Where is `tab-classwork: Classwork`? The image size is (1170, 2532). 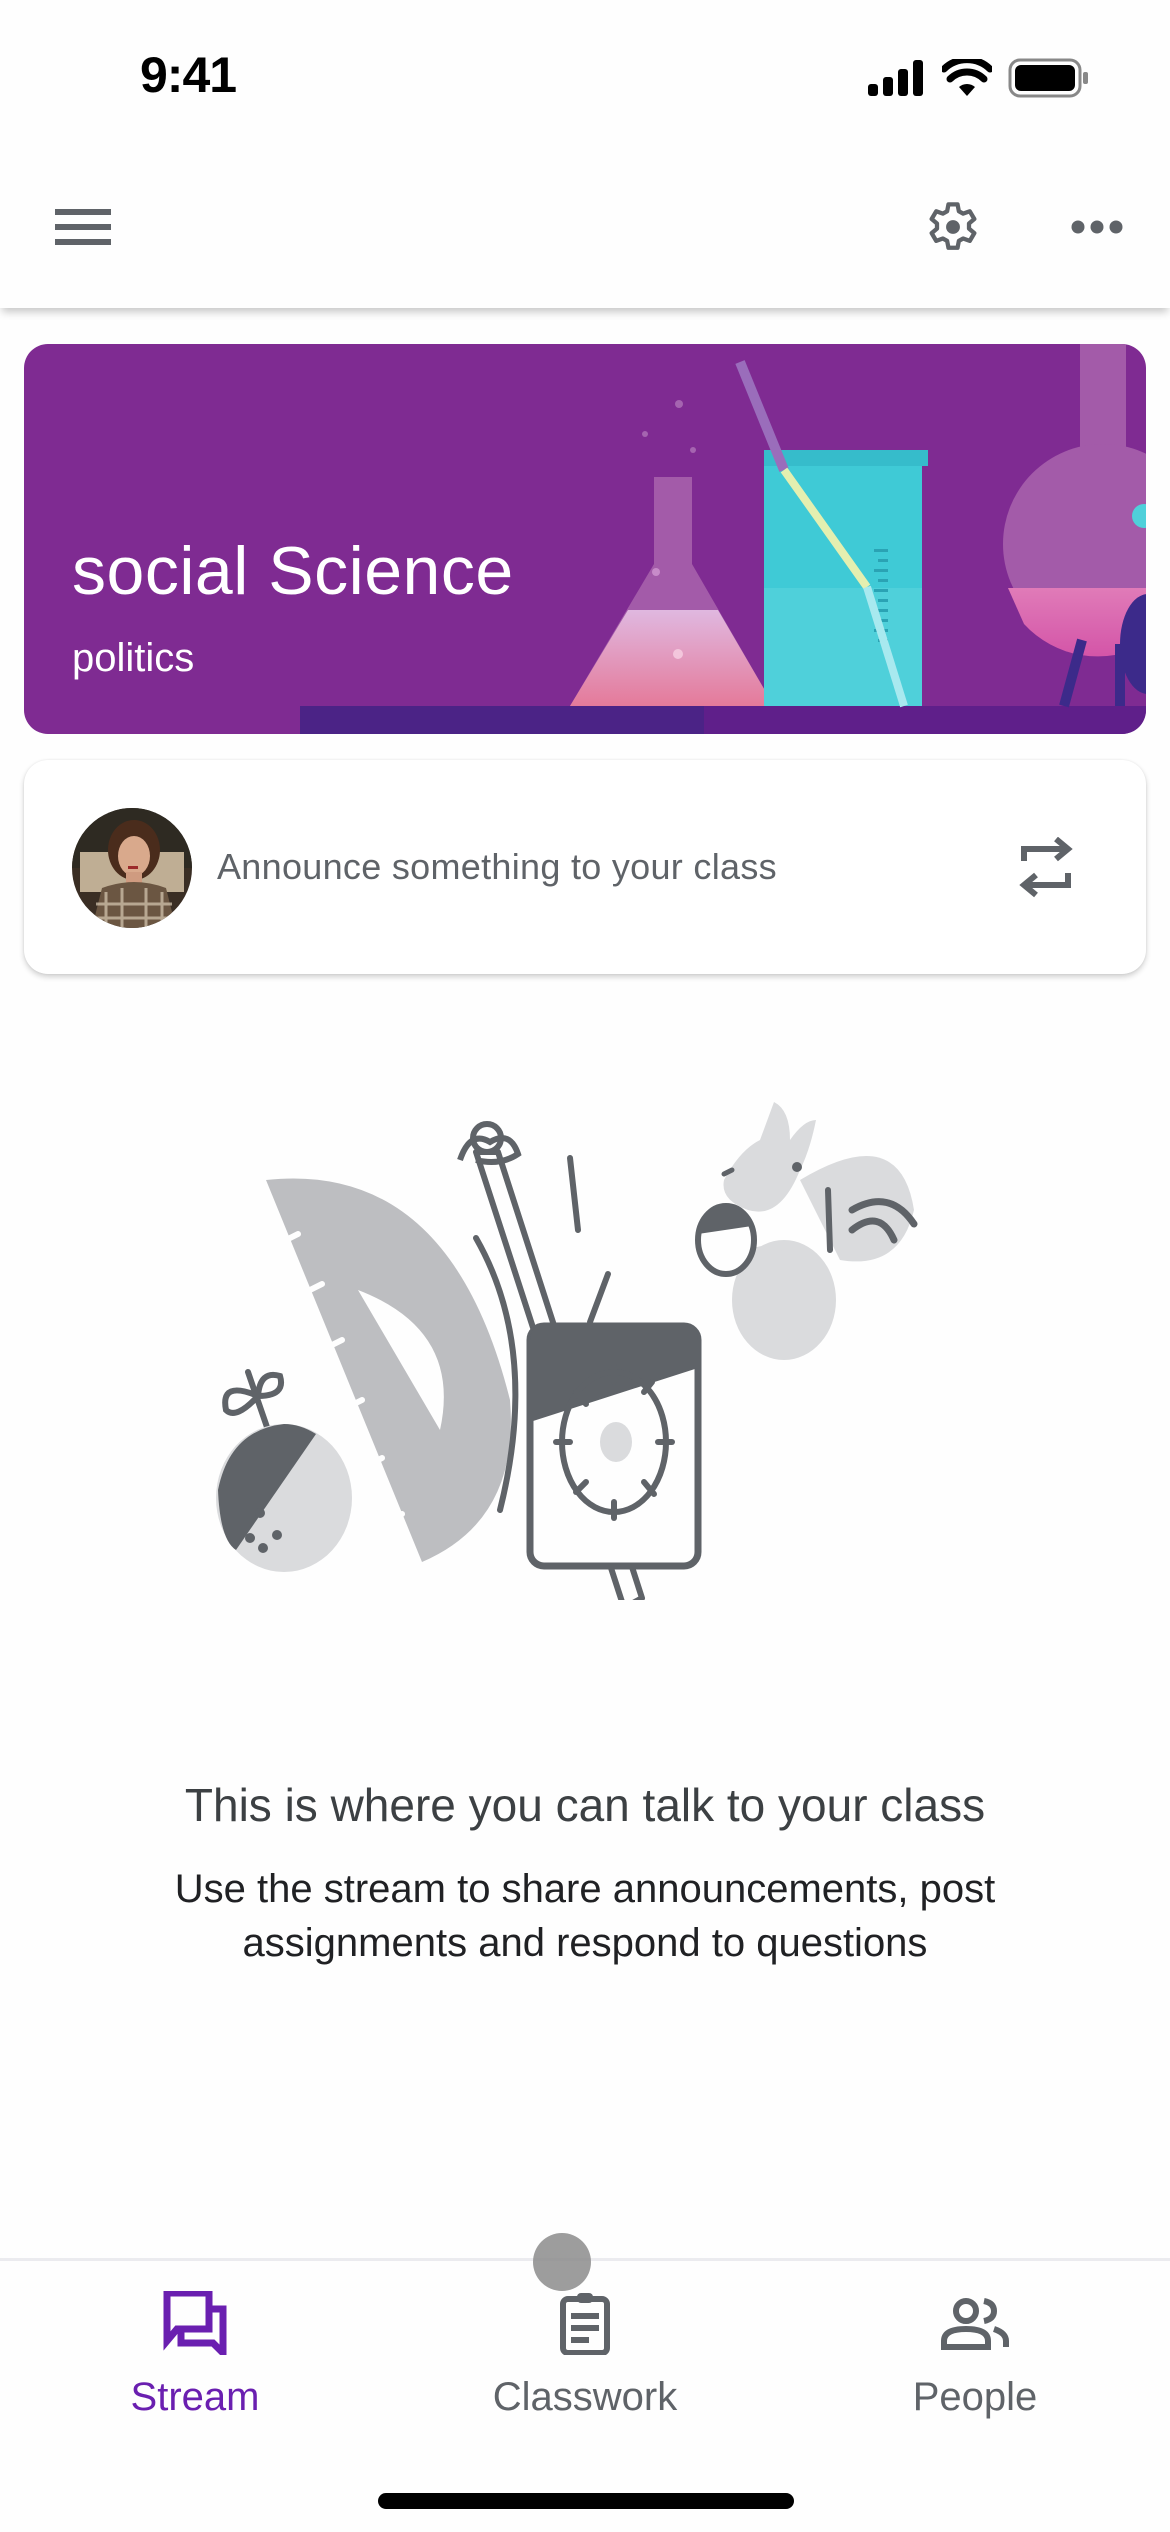
tab-classwork: Classwork is located at coordinates (585, 2351).